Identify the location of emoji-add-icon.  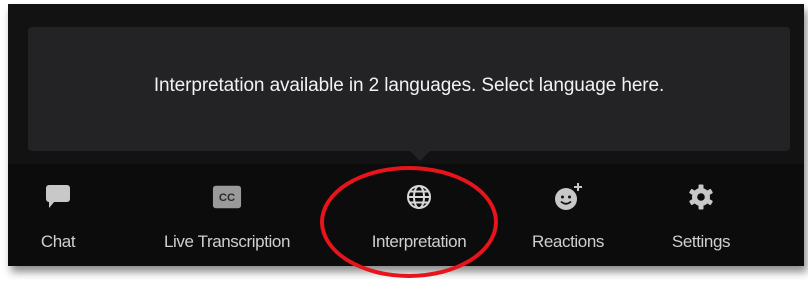
(568, 197).